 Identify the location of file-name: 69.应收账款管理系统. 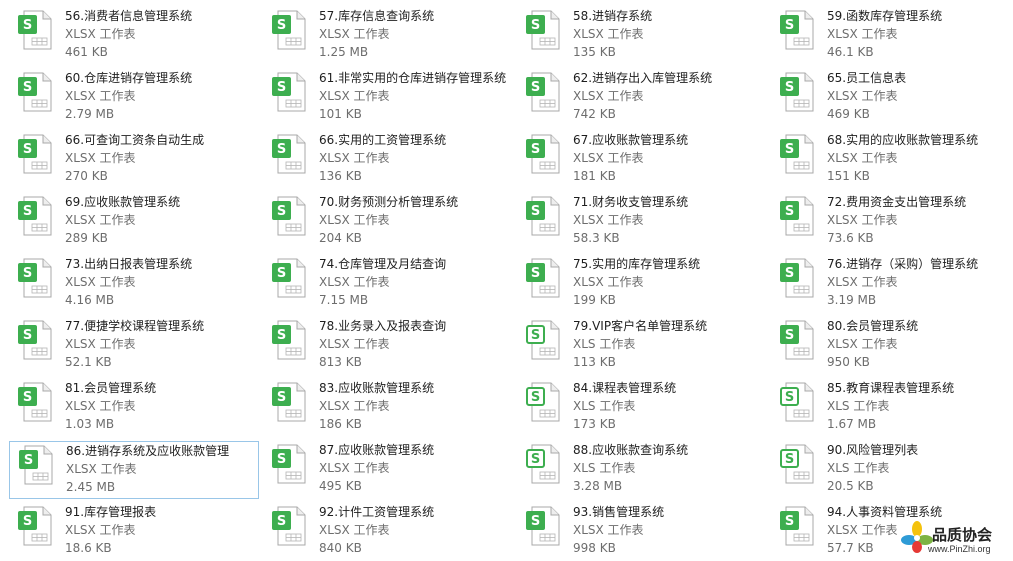
(123, 202).